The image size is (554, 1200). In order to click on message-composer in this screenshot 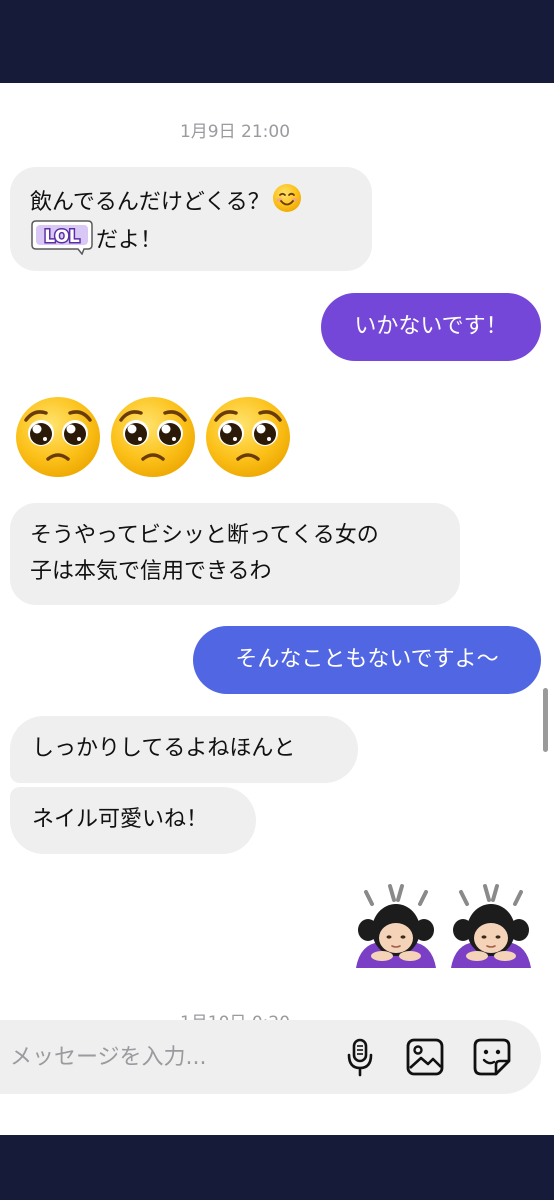, I will do `click(270, 1057)`.